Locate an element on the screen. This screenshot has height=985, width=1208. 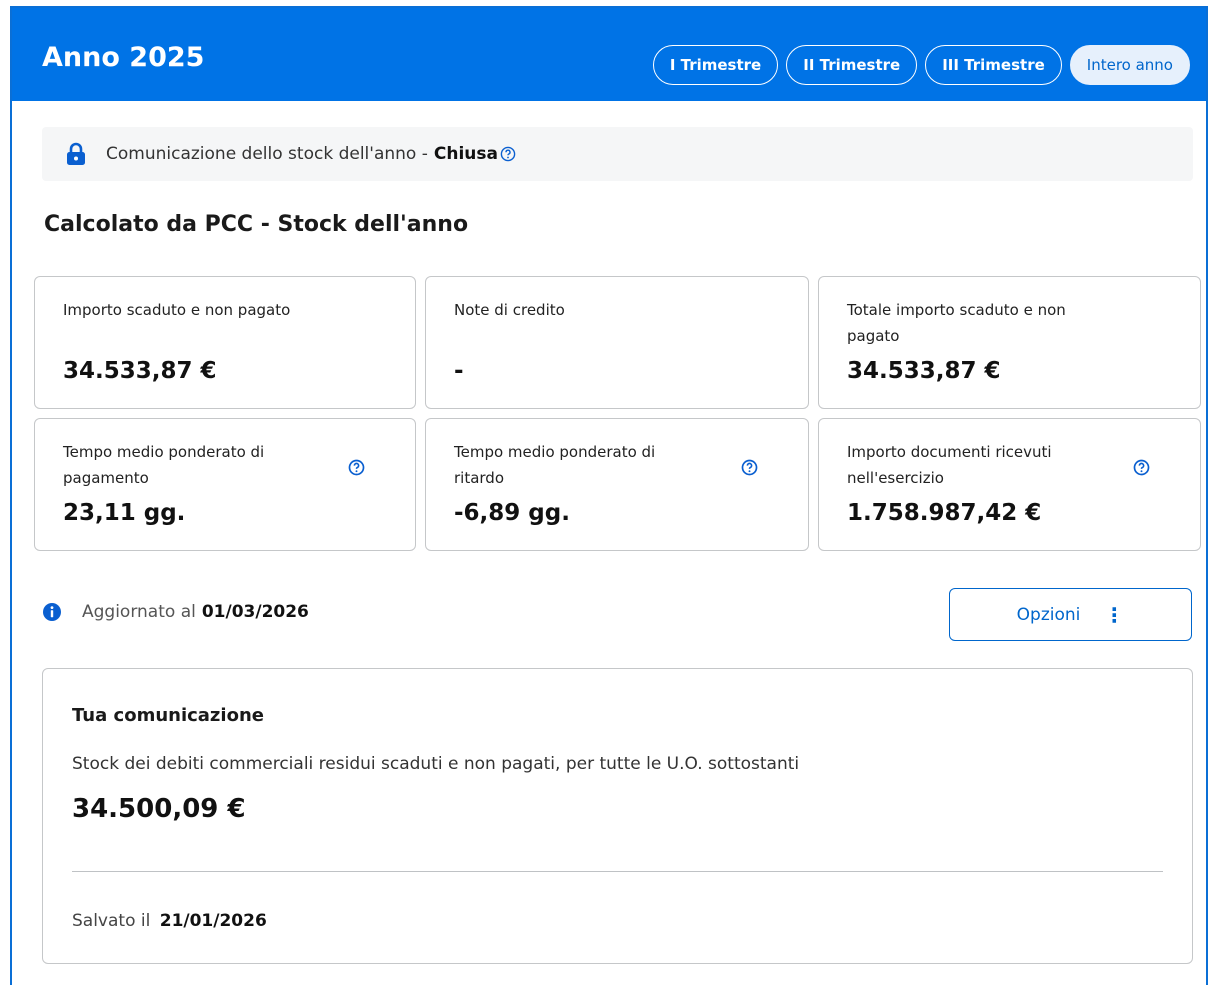
kpi-value: 1.758.987,42 € is located at coordinates (944, 513).